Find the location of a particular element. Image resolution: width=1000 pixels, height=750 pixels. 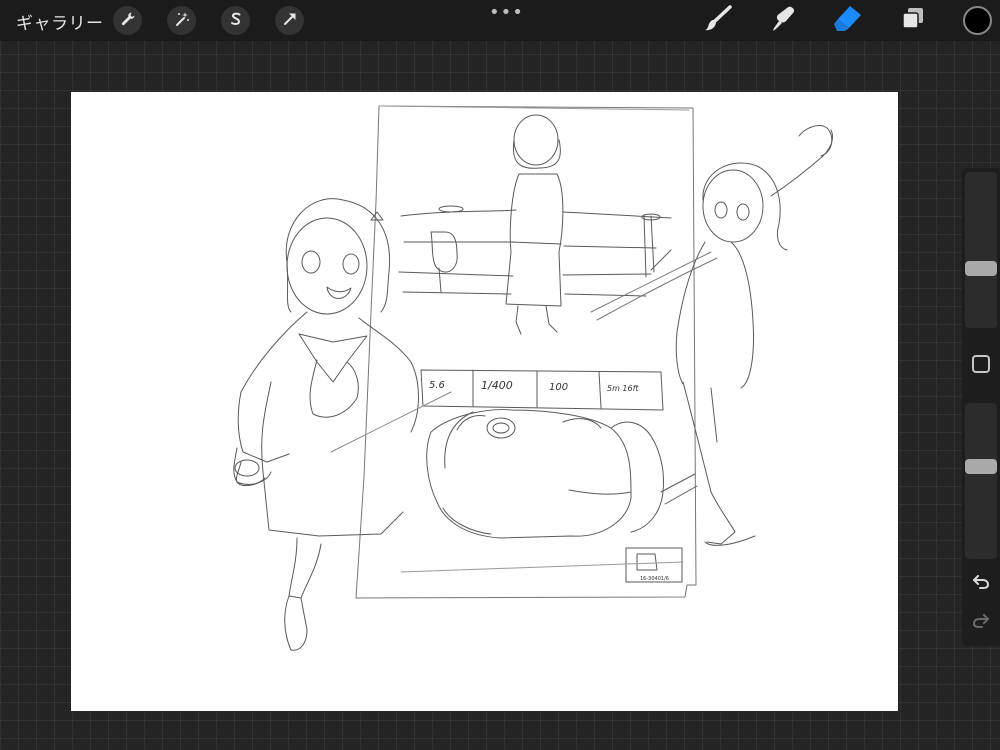

eraser-icon is located at coordinates (848, 20).